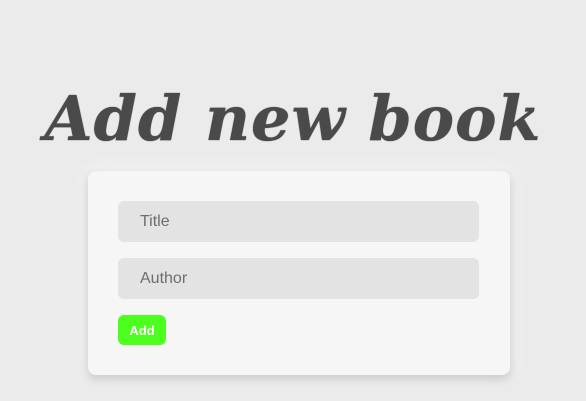 Image resolution: width=586 pixels, height=401 pixels. Describe the element at coordinates (298, 278) in the screenshot. I see `author-input` at that location.